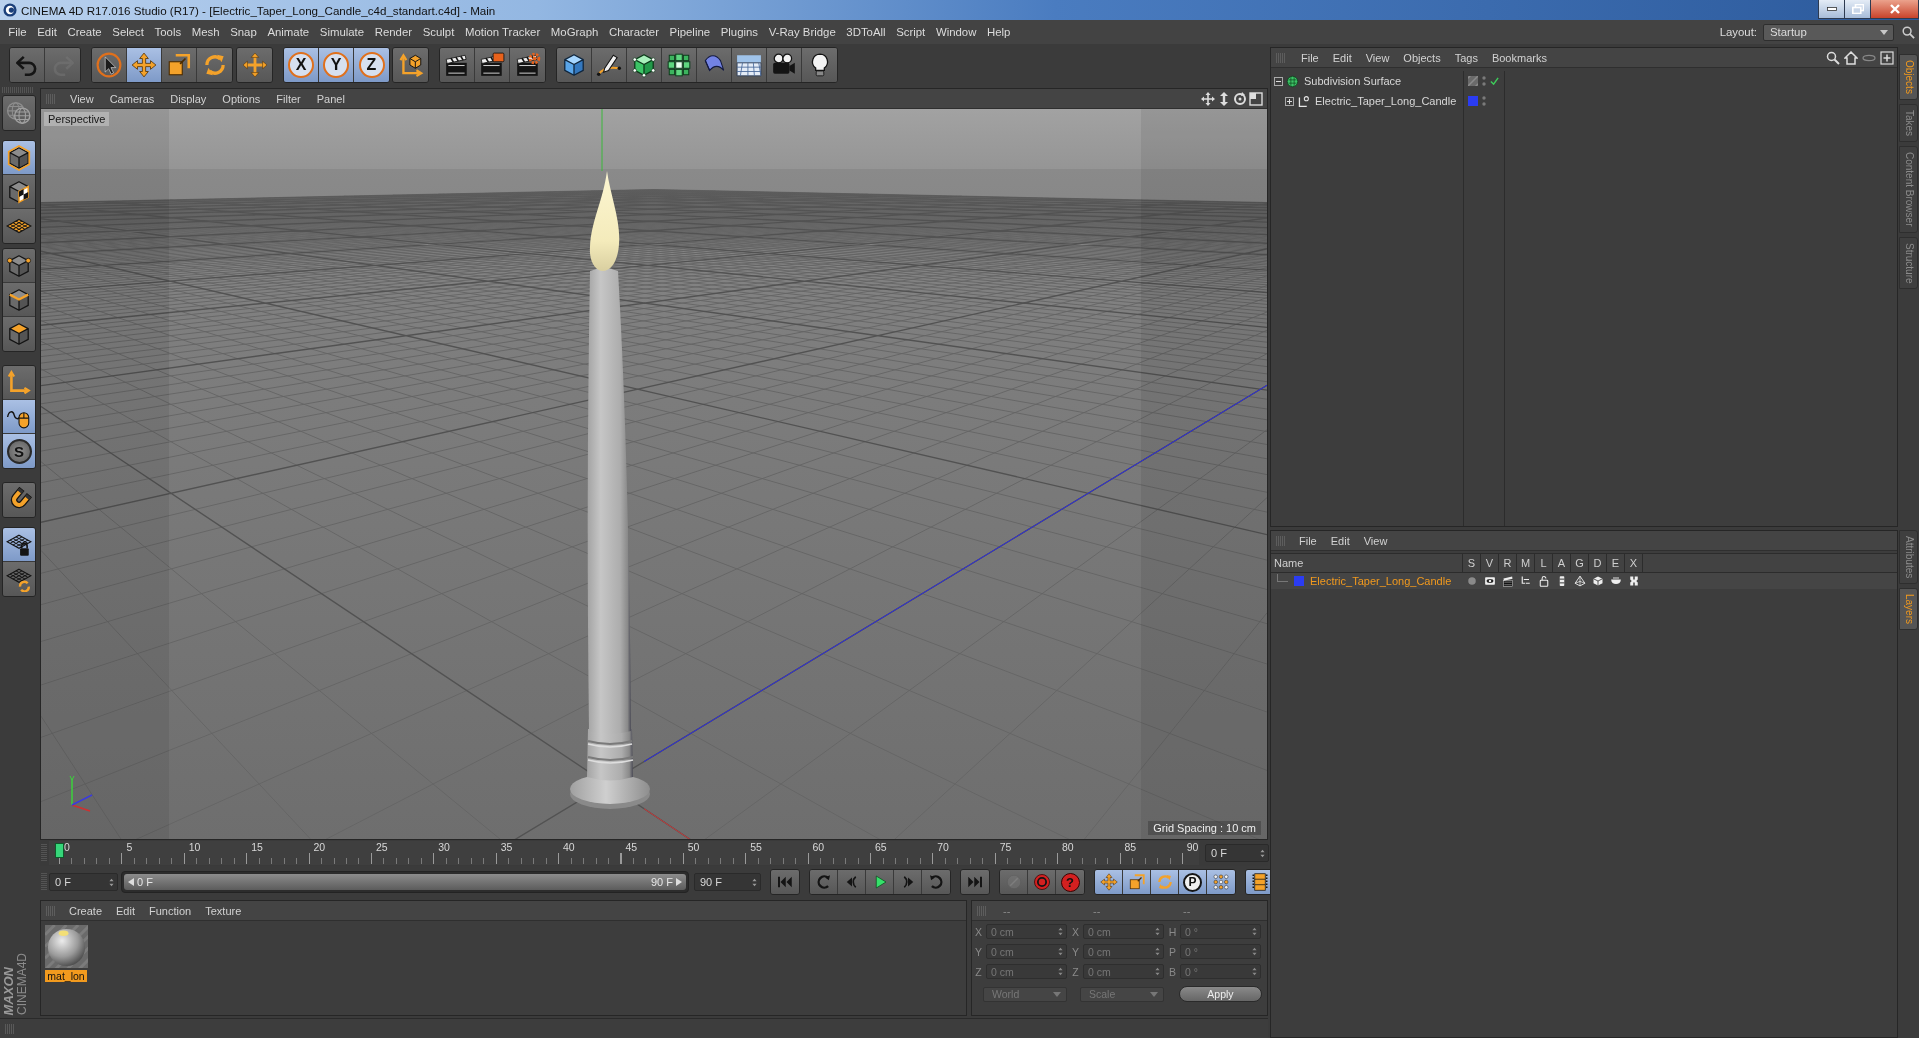  Describe the element at coordinates (1894, 9) in the screenshot. I see `close-button` at that location.